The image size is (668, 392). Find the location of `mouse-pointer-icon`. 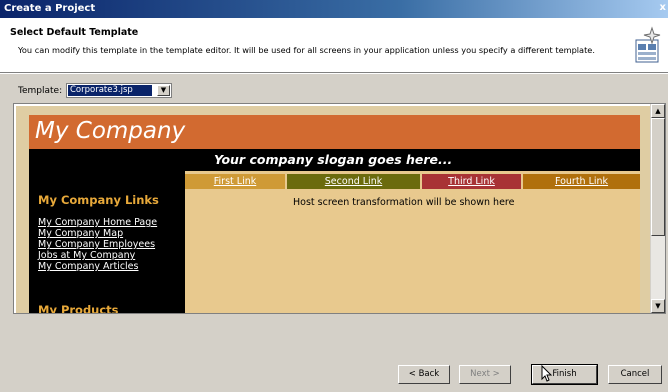

mouse-pointer-icon is located at coordinates (547, 373).